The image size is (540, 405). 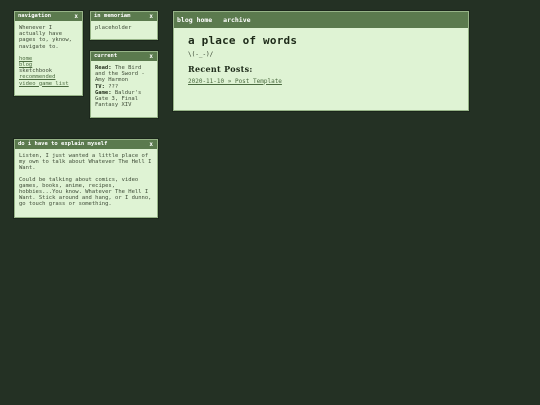 What do you see at coordinates (220, 69) in the screenshot?
I see `recent-posts-heading: Recent Posts:` at bounding box center [220, 69].